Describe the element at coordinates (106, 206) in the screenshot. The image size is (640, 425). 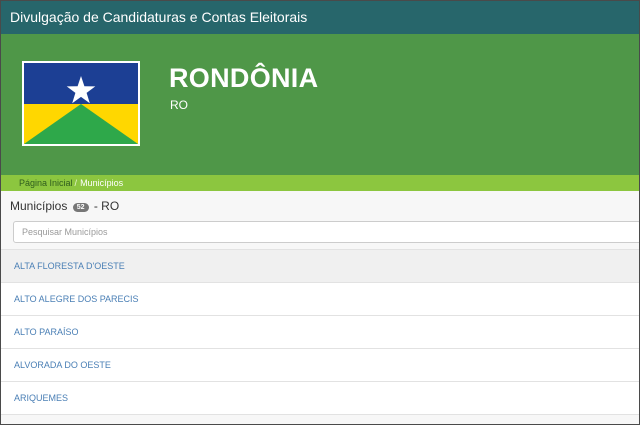
I see `list-suffix: - RO` at that location.